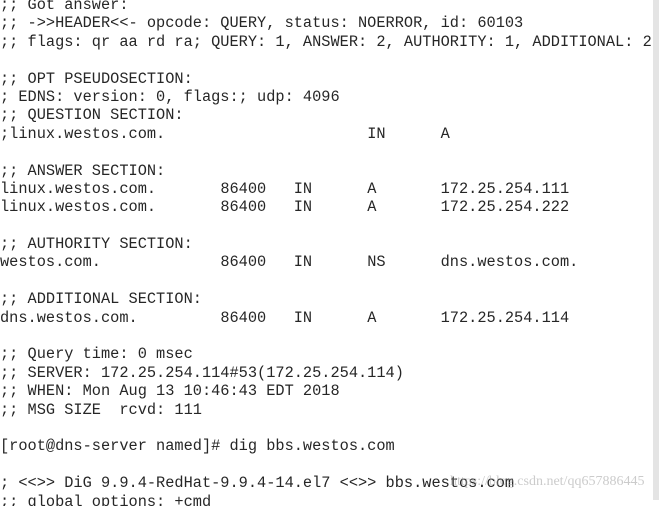  What do you see at coordinates (170, 391) in the screenshot?
I see `when-line: ;; WHEN: Mon Aug 13 10:46:43 EDT 2018` at bounding box center [170, 391].